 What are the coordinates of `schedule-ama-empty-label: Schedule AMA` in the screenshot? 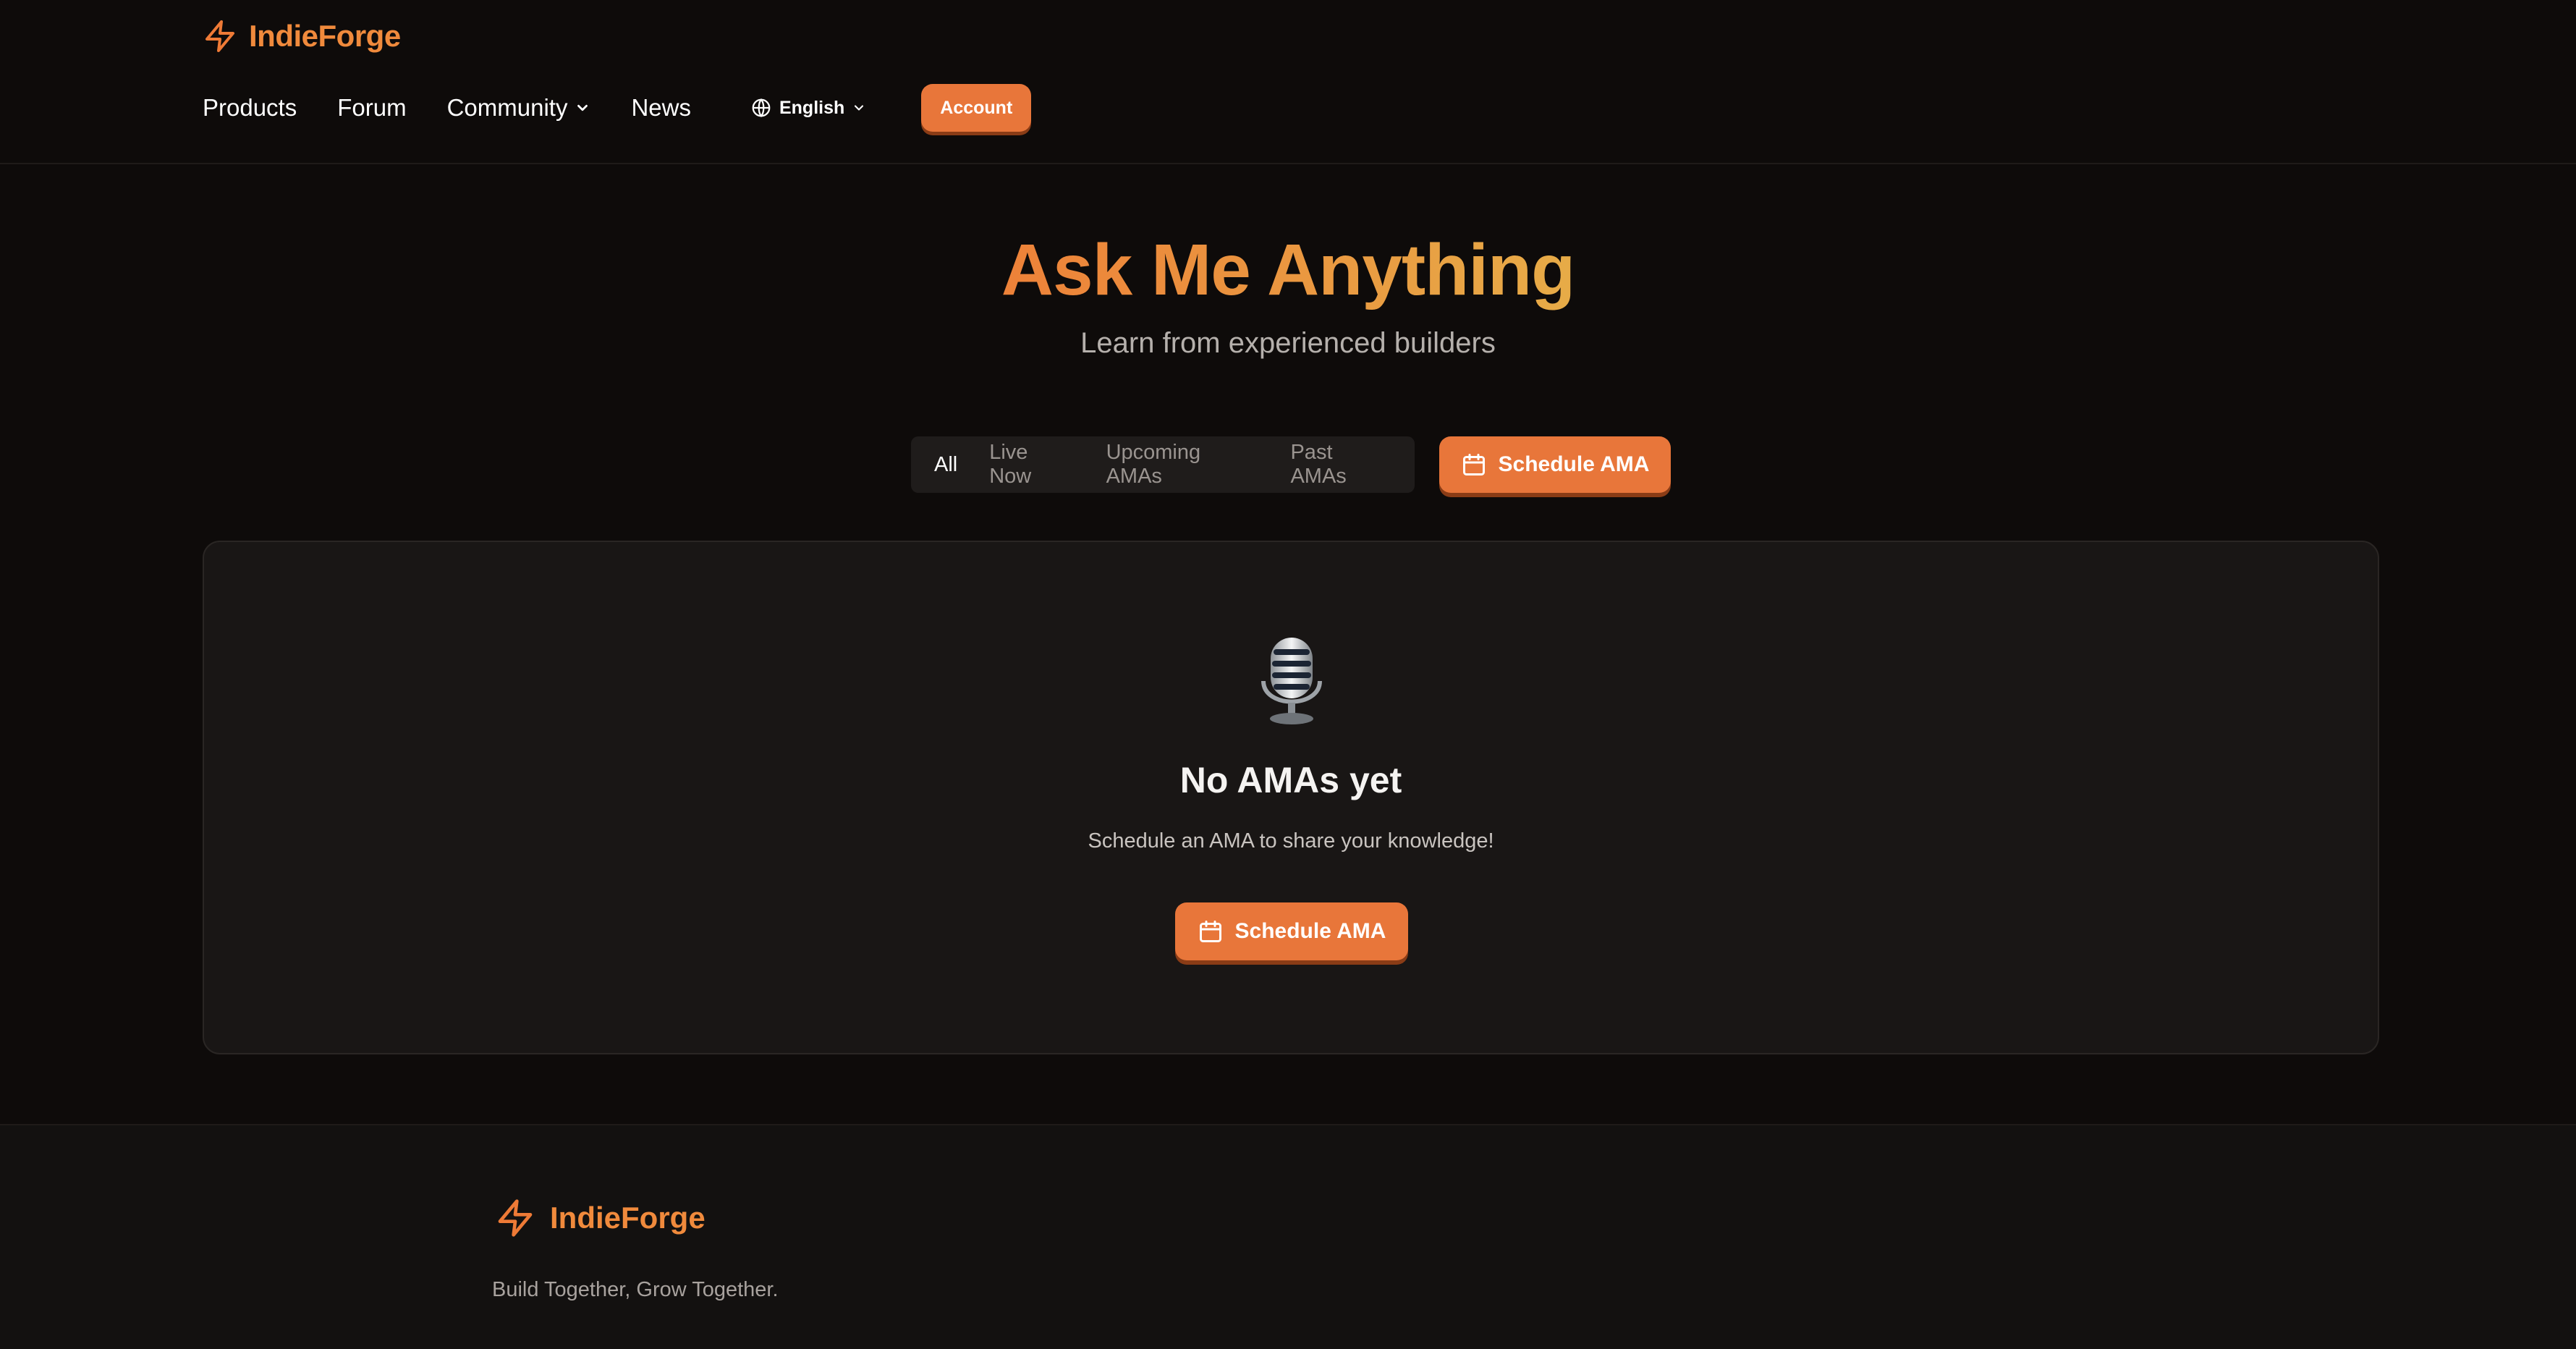 It's located at (1310, 931).